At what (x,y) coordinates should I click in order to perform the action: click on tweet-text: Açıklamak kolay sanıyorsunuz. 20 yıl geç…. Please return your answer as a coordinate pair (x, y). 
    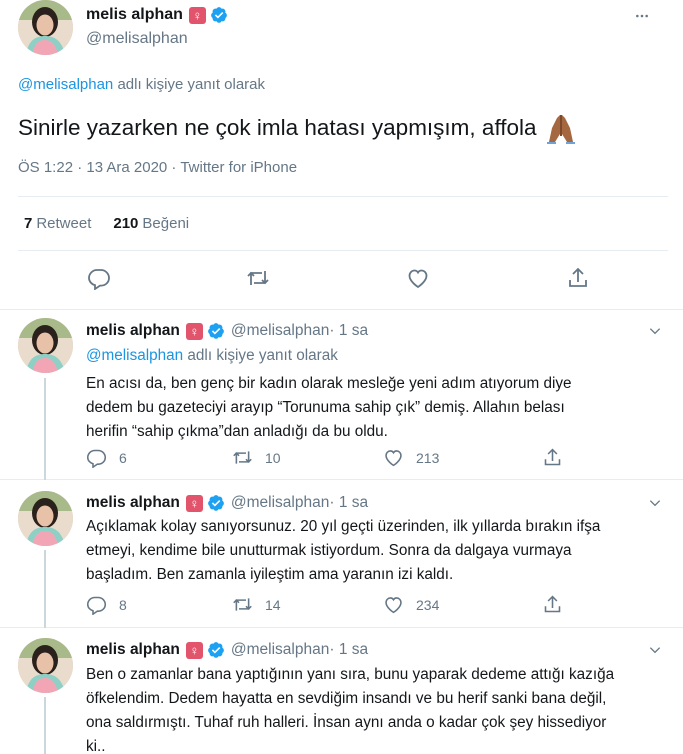
    Looking at the image, I should click on (371, 551).